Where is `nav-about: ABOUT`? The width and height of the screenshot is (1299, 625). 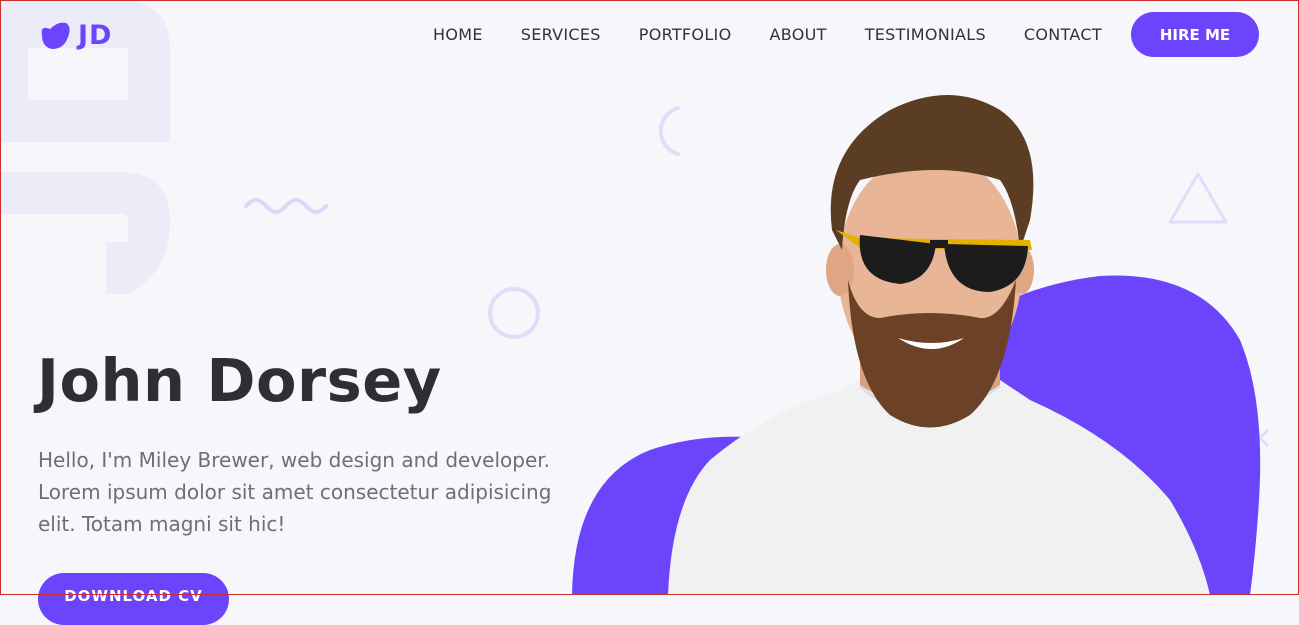 nav-about: ABOUT is located at coordinates (797, 35).